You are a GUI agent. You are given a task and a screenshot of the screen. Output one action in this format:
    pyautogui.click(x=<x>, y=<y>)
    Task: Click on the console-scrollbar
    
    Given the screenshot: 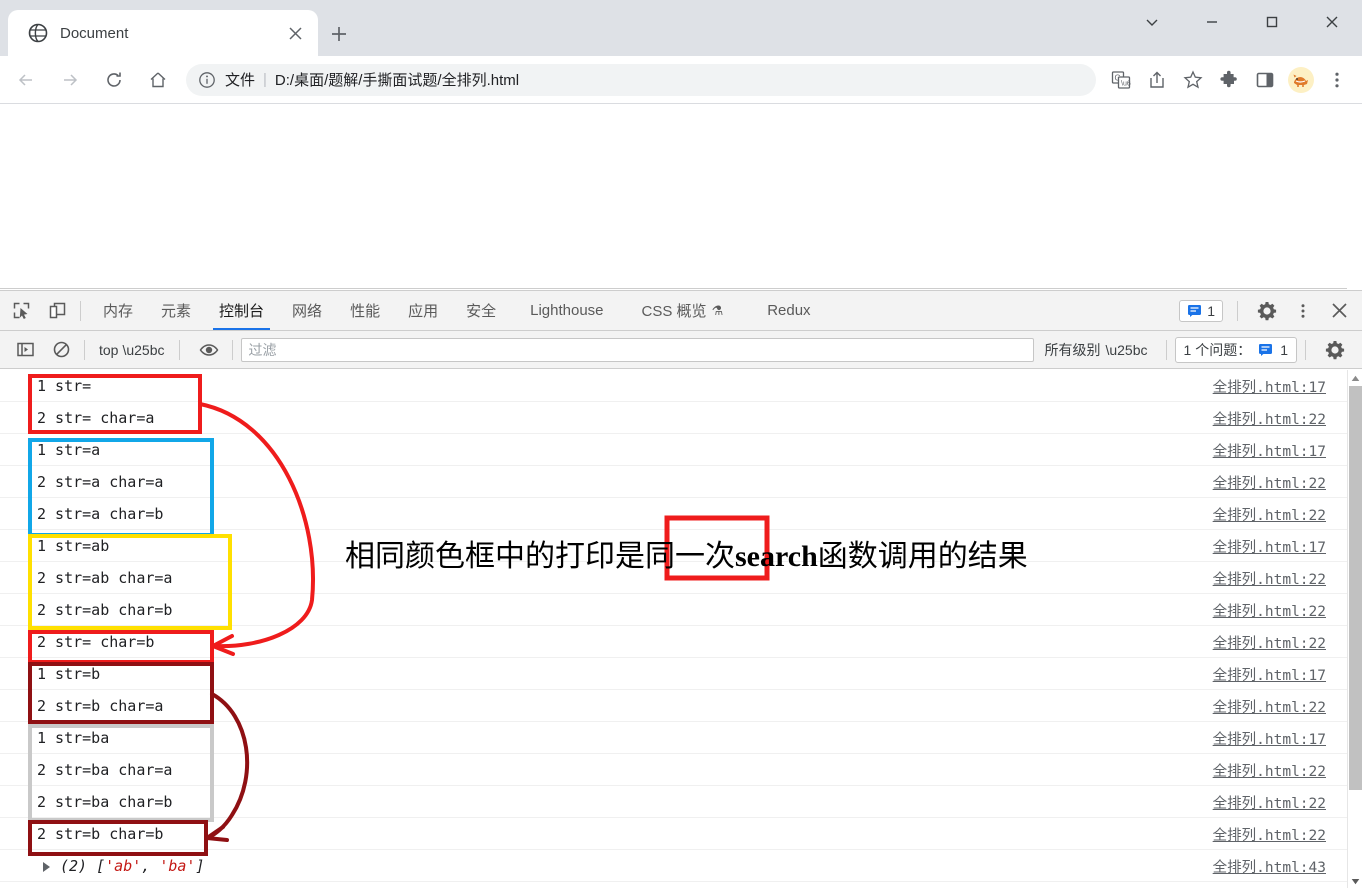 What is the action you would take?
    pyautogui.click(x=1354, y=629)
    